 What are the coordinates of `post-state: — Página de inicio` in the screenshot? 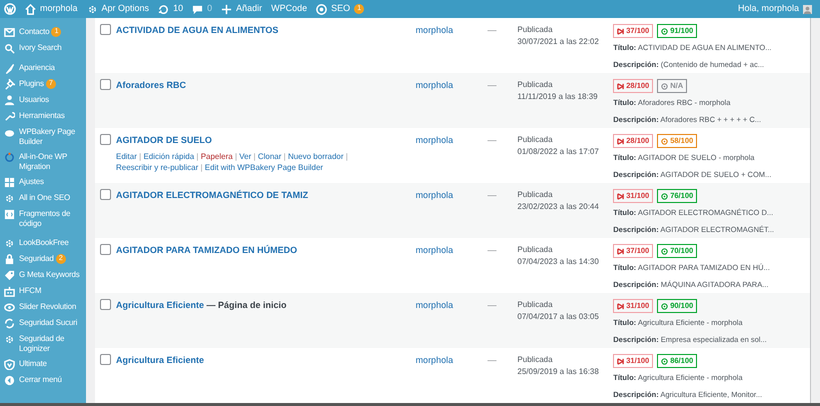 It's located at (246, 305).